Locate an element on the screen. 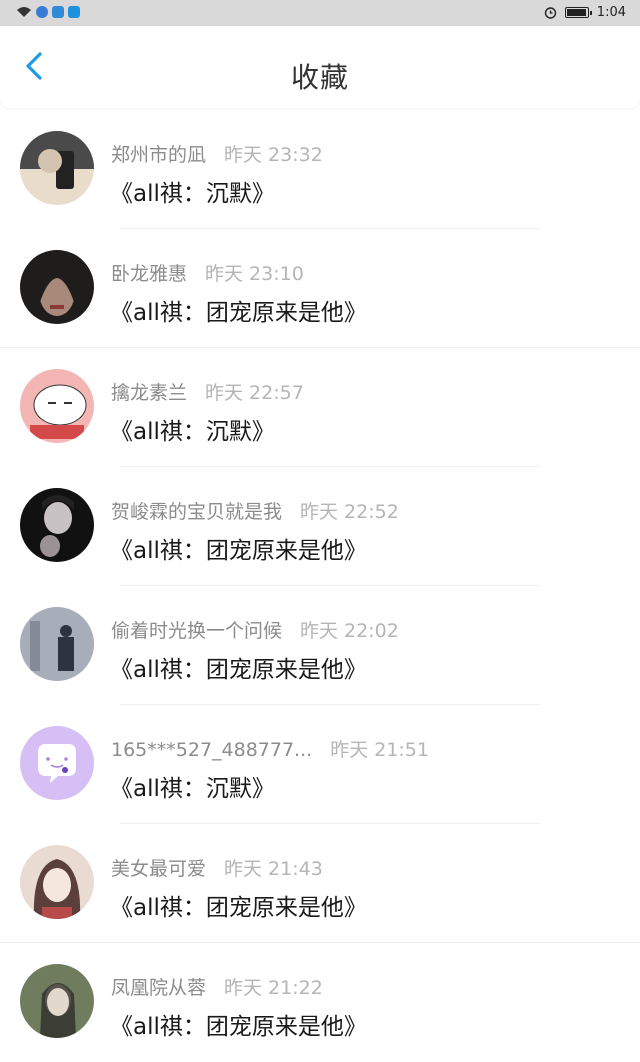 Image resolution: width=640 pixels, height=1062 pixels. item-meta: 偷着时光换一个问候 昨天 22:02 is located at coordinates (255, 629).